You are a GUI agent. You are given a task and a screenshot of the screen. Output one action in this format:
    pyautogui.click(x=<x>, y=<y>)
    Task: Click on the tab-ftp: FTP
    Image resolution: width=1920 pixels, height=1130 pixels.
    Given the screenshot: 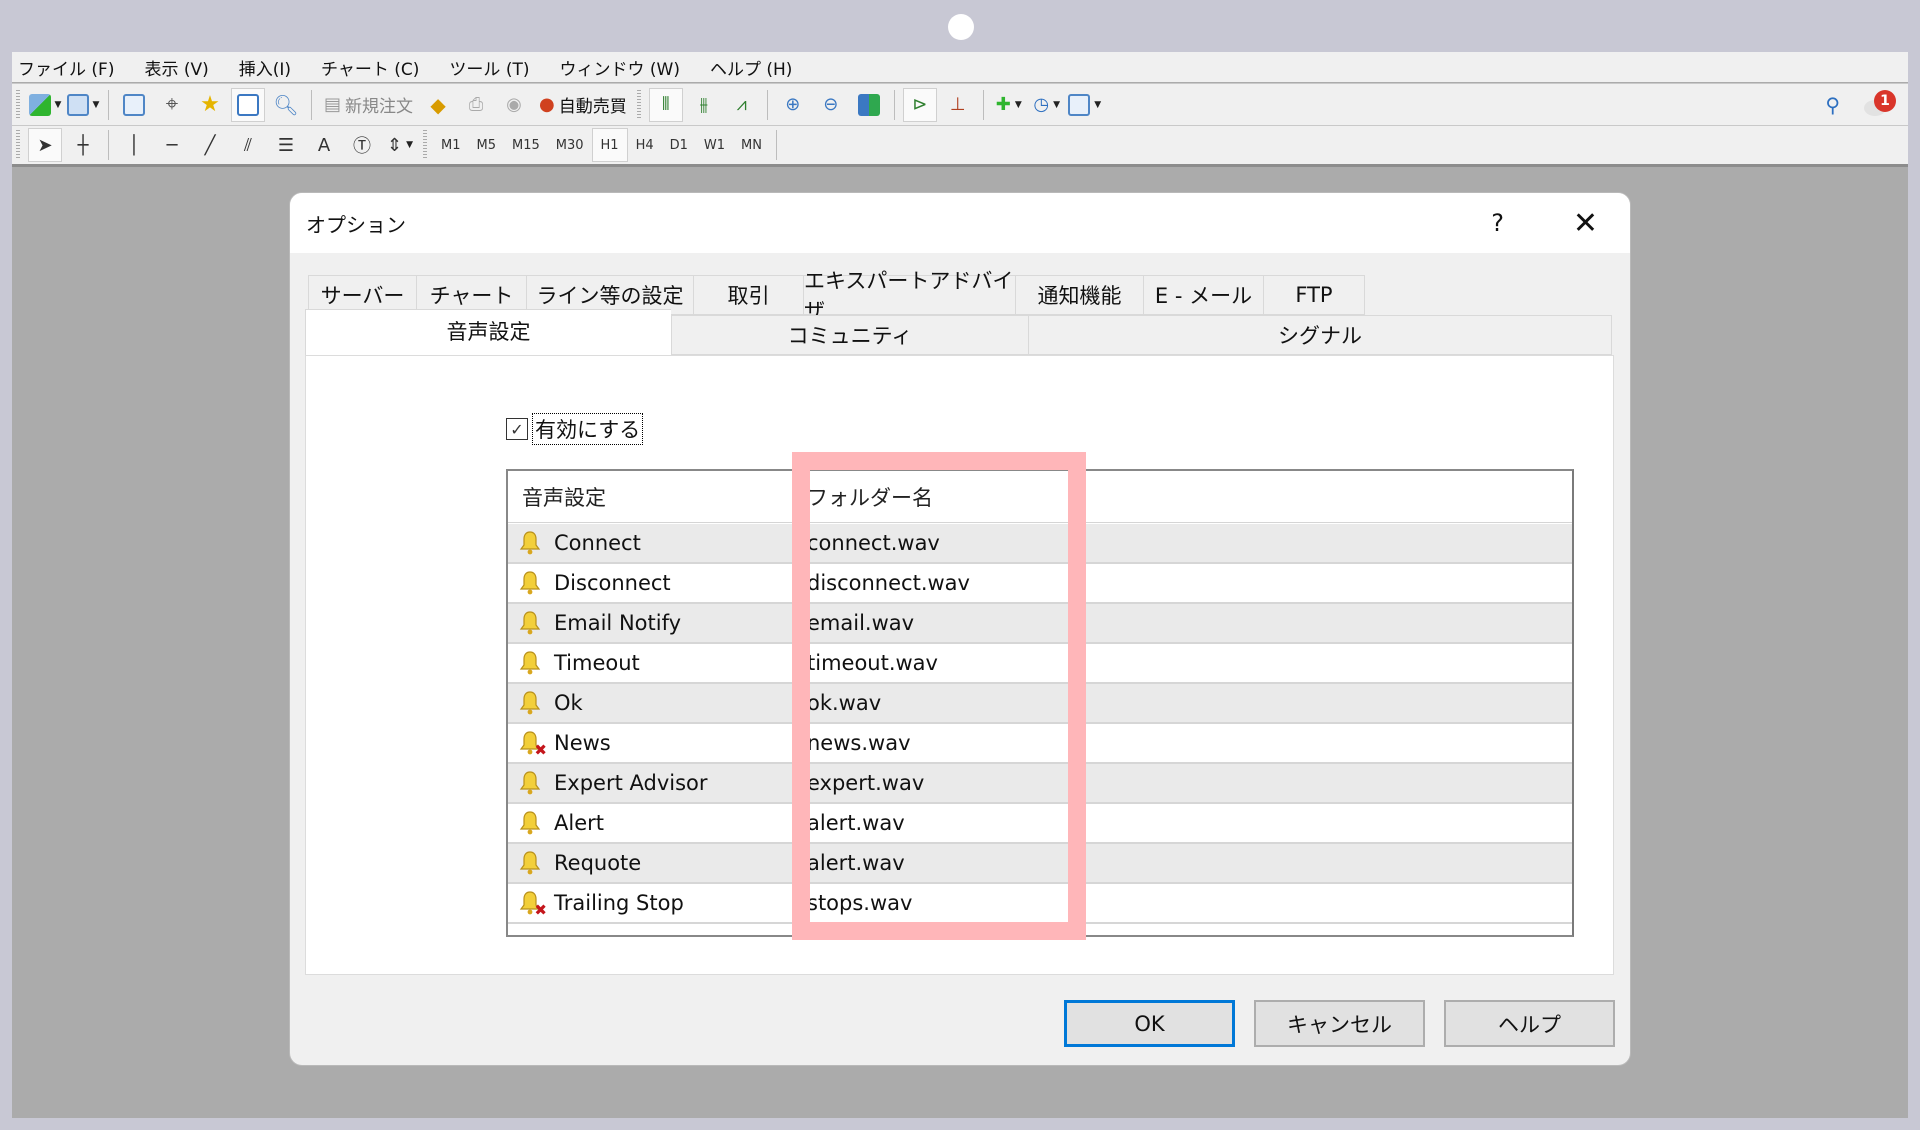 What is the action you would take?
    pyautogui.click(x=1314, y=295)
    